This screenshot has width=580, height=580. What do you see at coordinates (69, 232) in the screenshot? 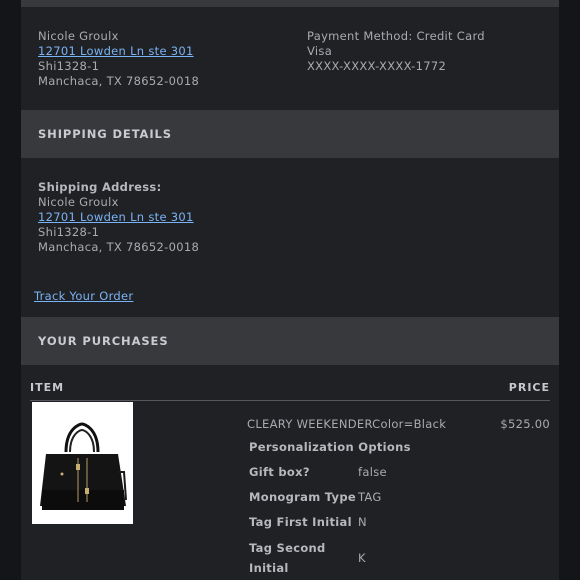
I see `shipping-address-line2: Shi1328-1` at bounding box center [69, 232].